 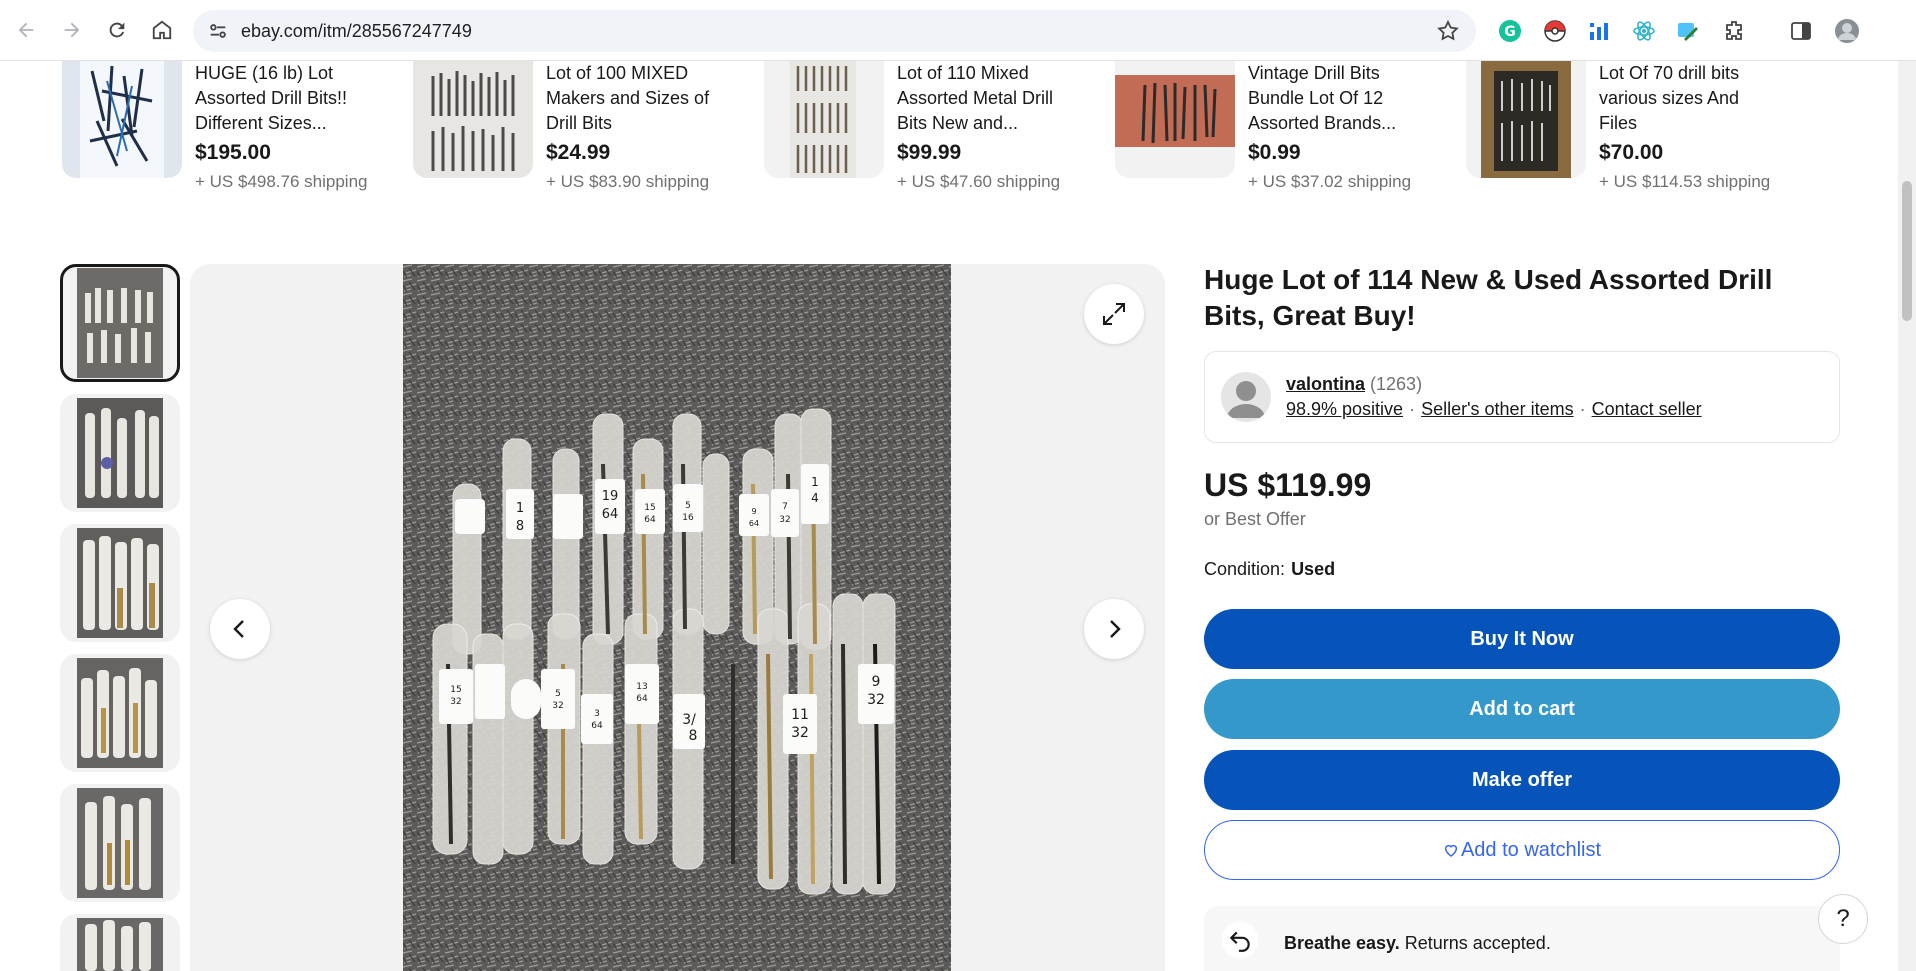 I want to click on similar-item-price: $99.99, so click(x=929, y=152).